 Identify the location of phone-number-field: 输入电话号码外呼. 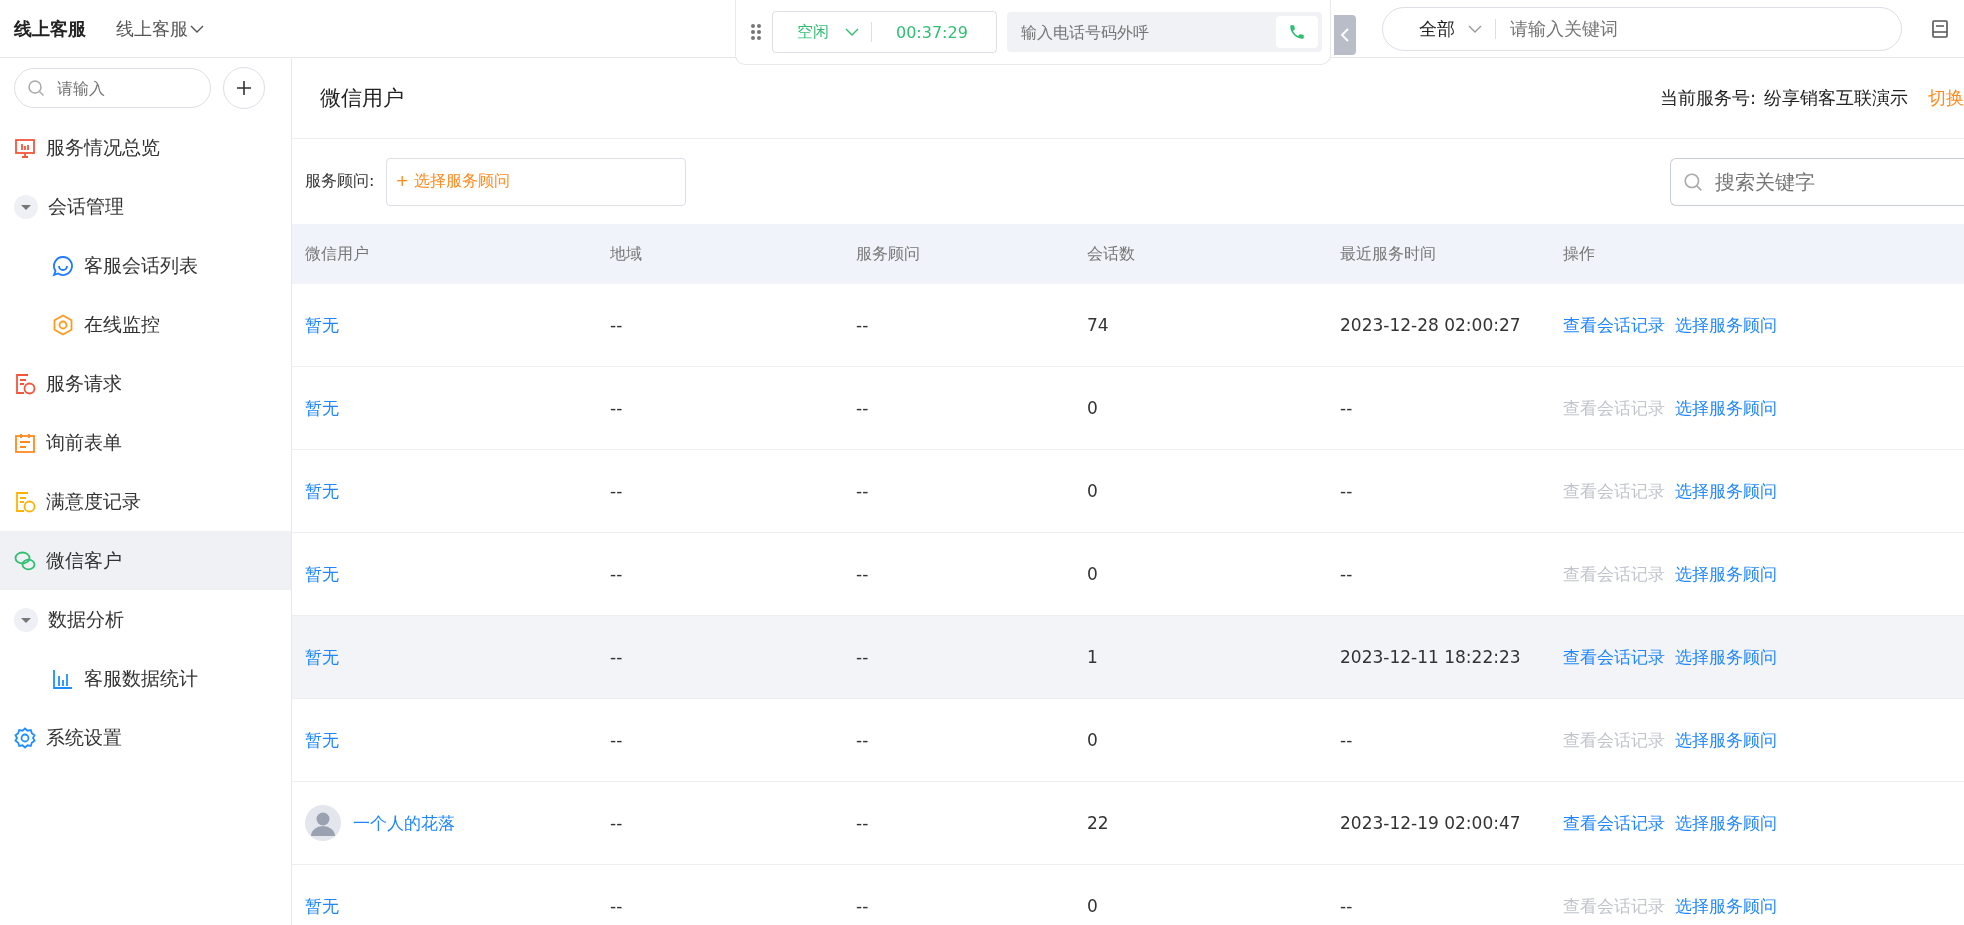
(1164, 32).